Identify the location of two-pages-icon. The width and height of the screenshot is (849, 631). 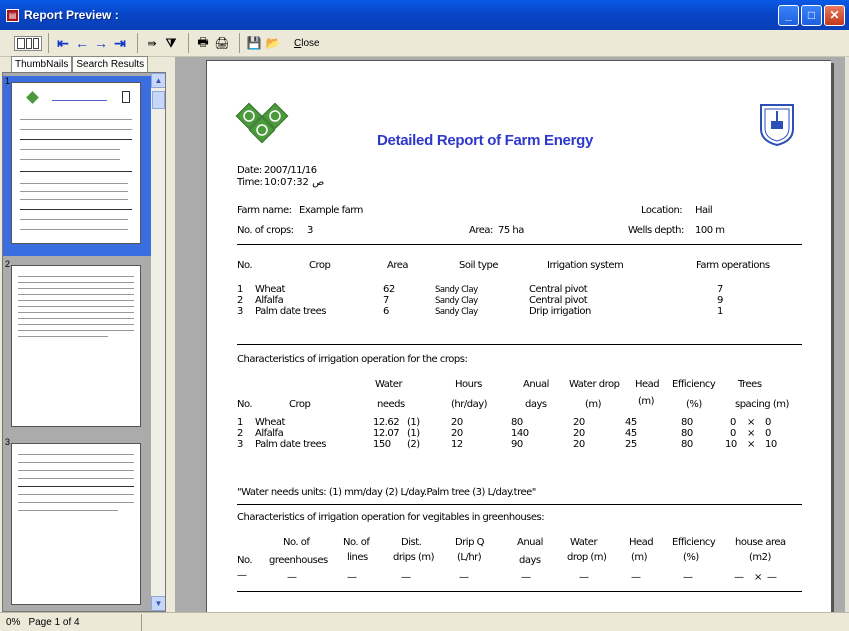
(29, 43).